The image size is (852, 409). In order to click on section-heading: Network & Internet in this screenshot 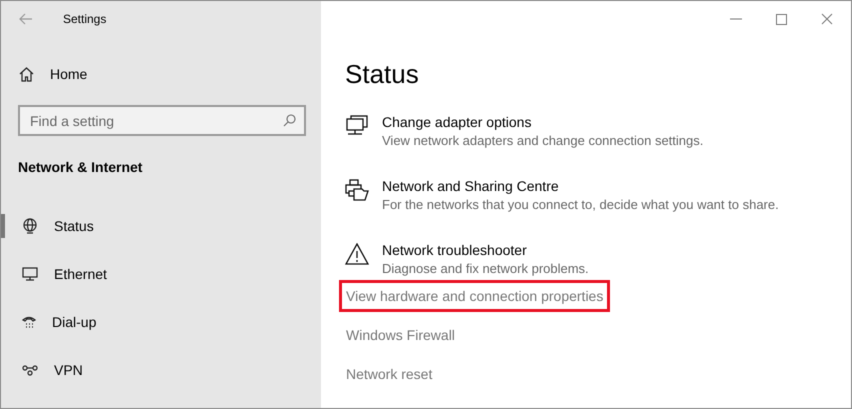, I will do `click(81, 167)`.